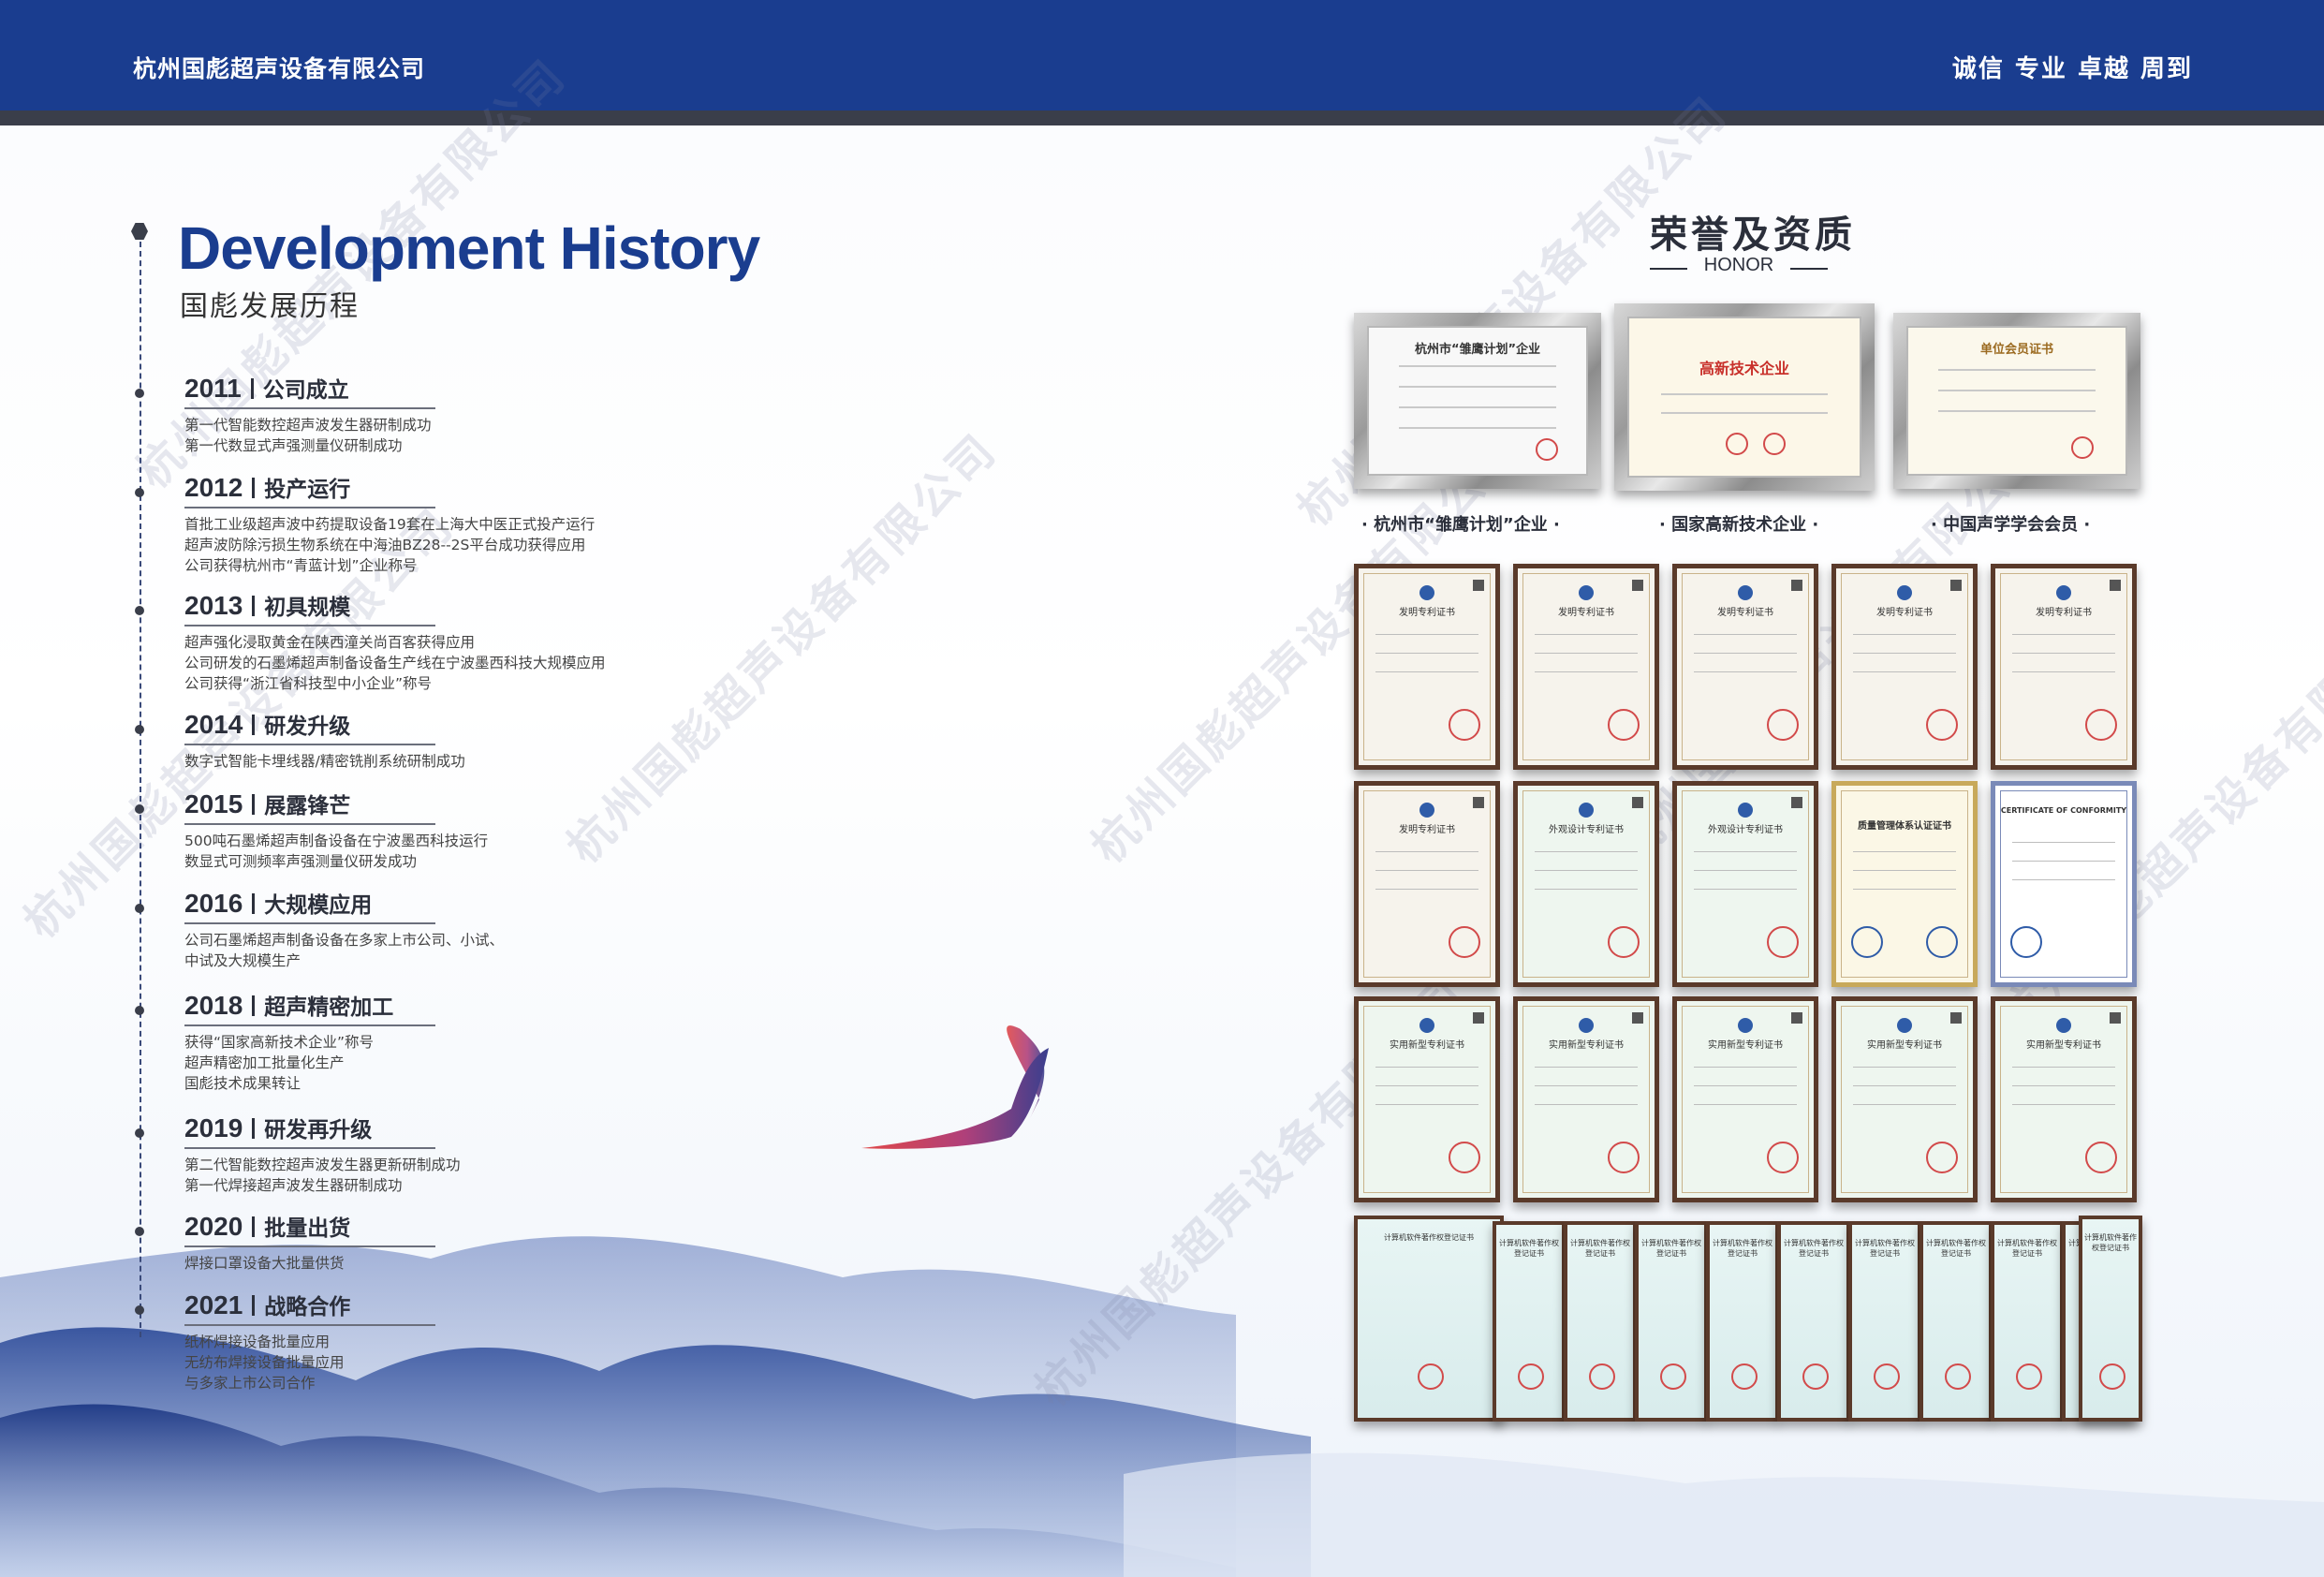 The width and height of the screenshot is (2324, 1577). I want to click on timeline-desc: 500吨石墨烯超声制备设备在宁波墨西科技运行 数显式可测频率声强测量仪研发成功, so click(336, 851).